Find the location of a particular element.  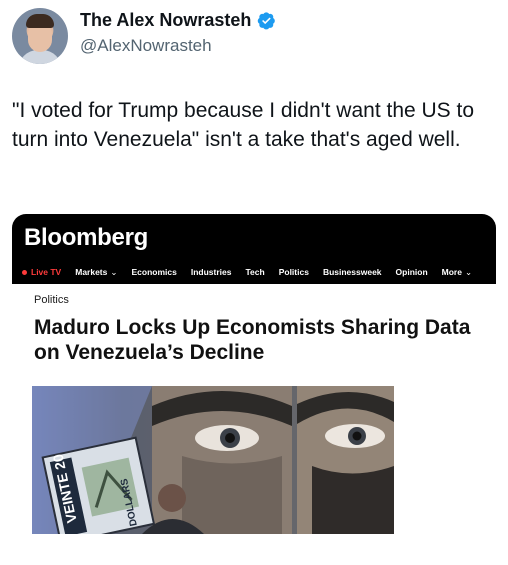

nav-item-live-tv: Live TV is located at coordinates (41, 272).